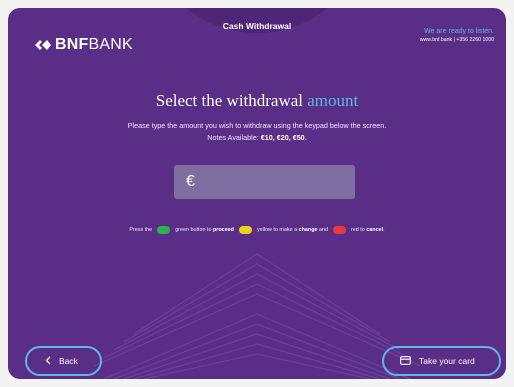 The height and width of the screenshot is (387, 514). I want to click on back-button-label: Back, so click(68, 361).